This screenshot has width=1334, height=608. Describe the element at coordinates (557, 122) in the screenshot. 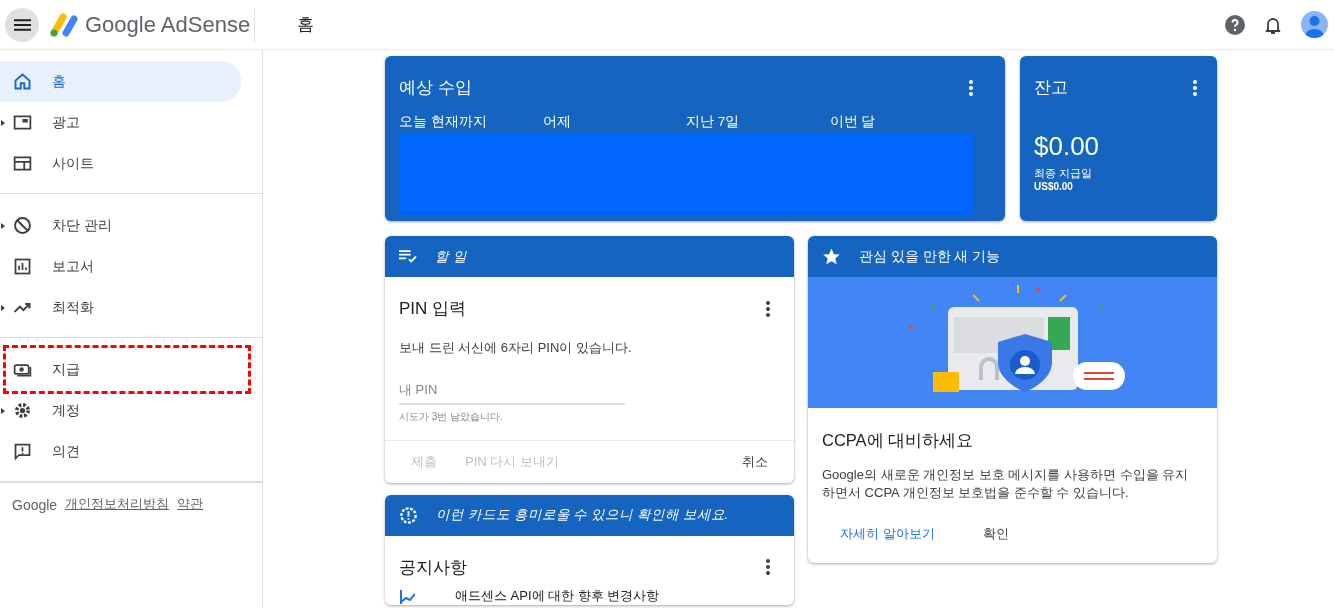

I see `column-label: 어제` at that location.